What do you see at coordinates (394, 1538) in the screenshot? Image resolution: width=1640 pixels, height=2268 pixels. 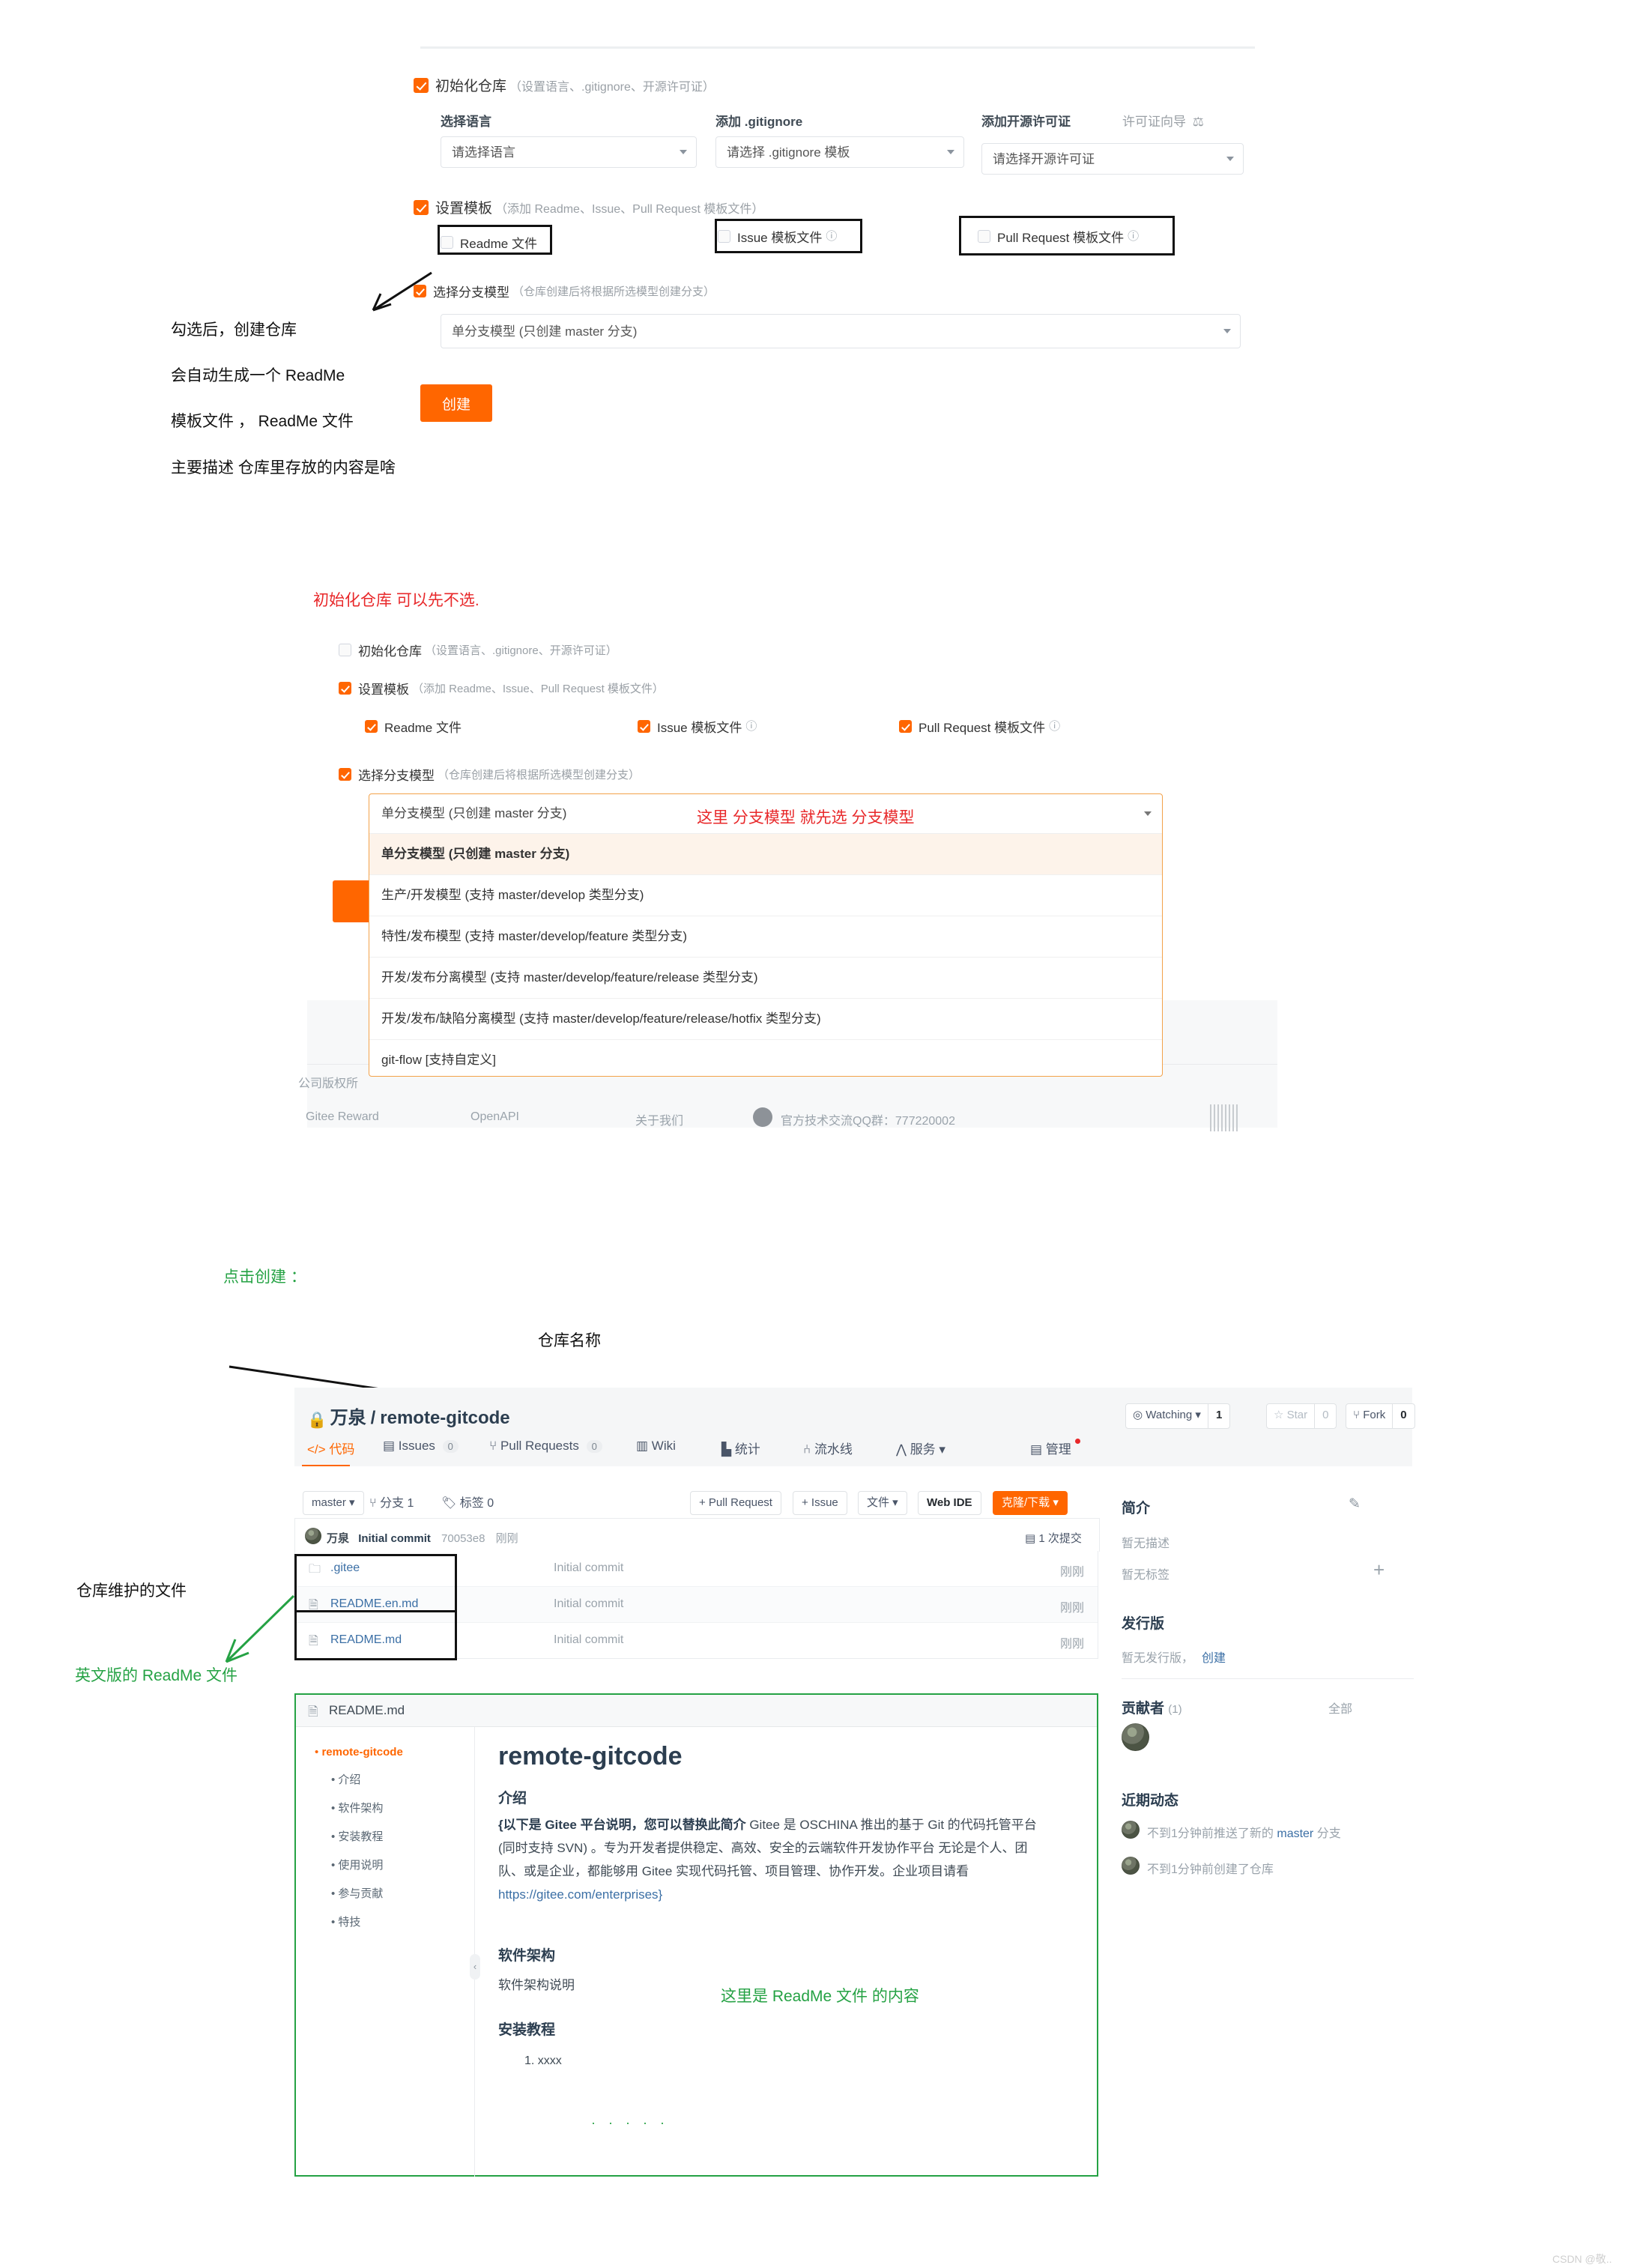 I see `commit-message: Initial commit` at bounding box center [394, 1538].